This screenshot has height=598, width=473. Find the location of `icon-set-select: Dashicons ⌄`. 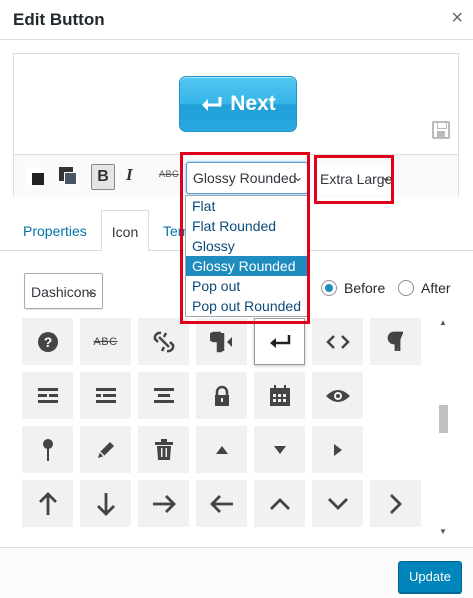

icon-set-select: Dashicons ⌄ is located at coordinates (63, 291).